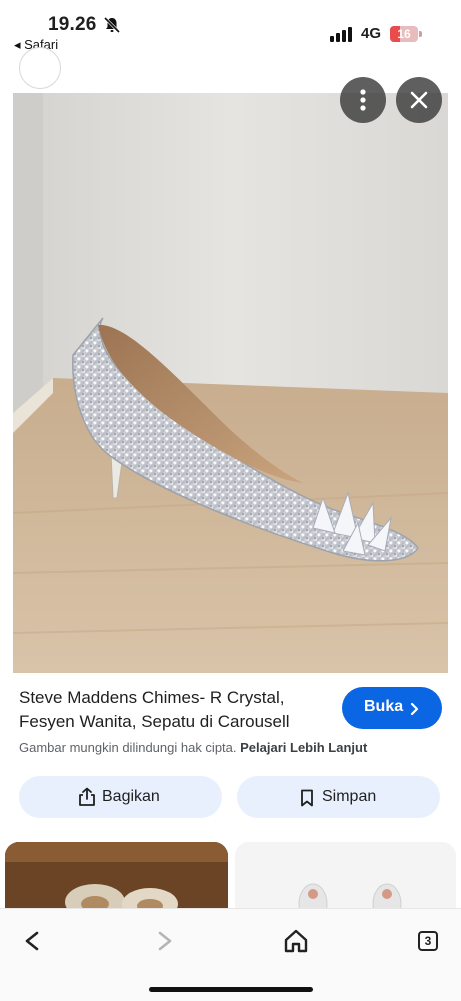  Describe the element at coordinates (230, 954) in the screenshot. I see `browser-toolbar: 3` at that location.